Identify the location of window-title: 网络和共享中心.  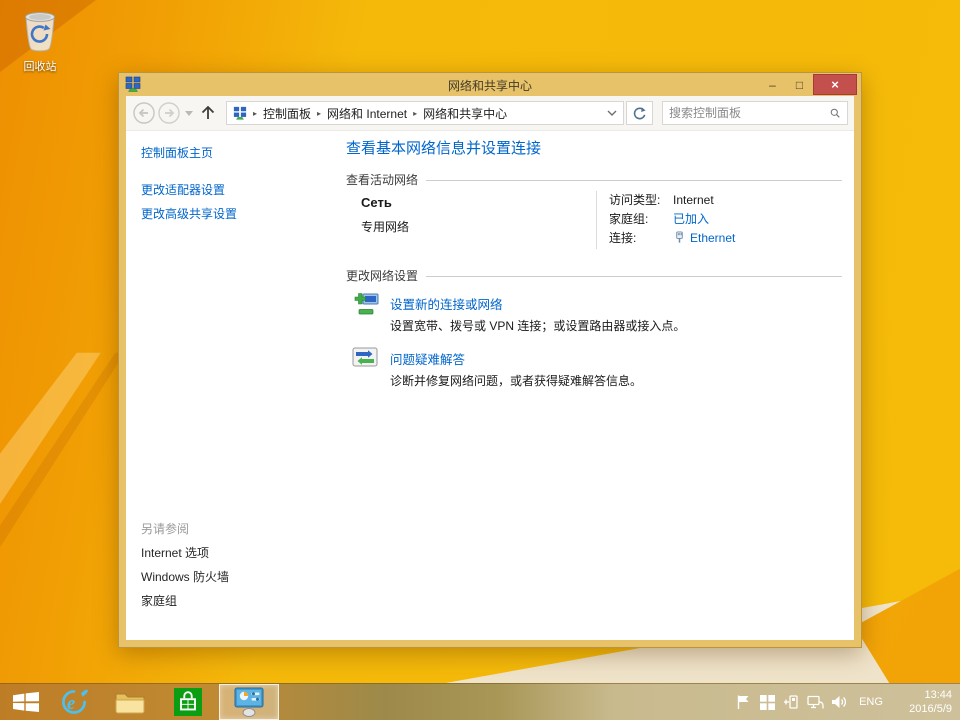
(489, 86).